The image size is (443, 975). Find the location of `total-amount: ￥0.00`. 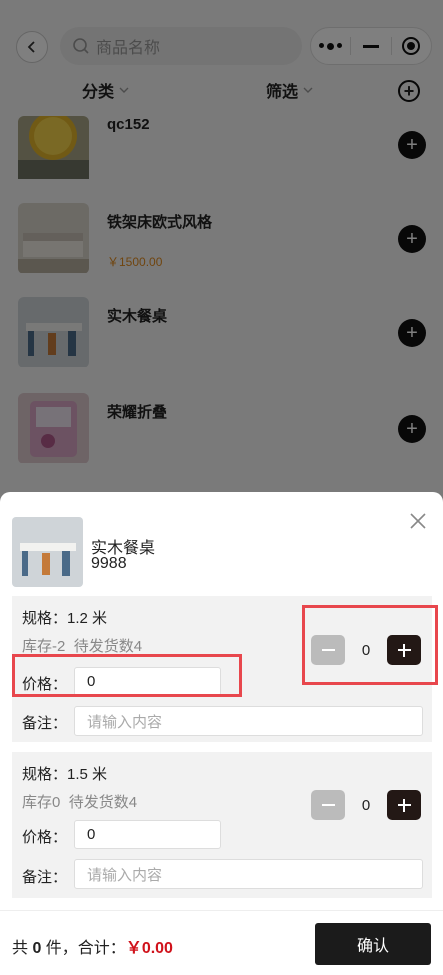

total-amount: ￥0.00 is located at coordinates (149, 948).